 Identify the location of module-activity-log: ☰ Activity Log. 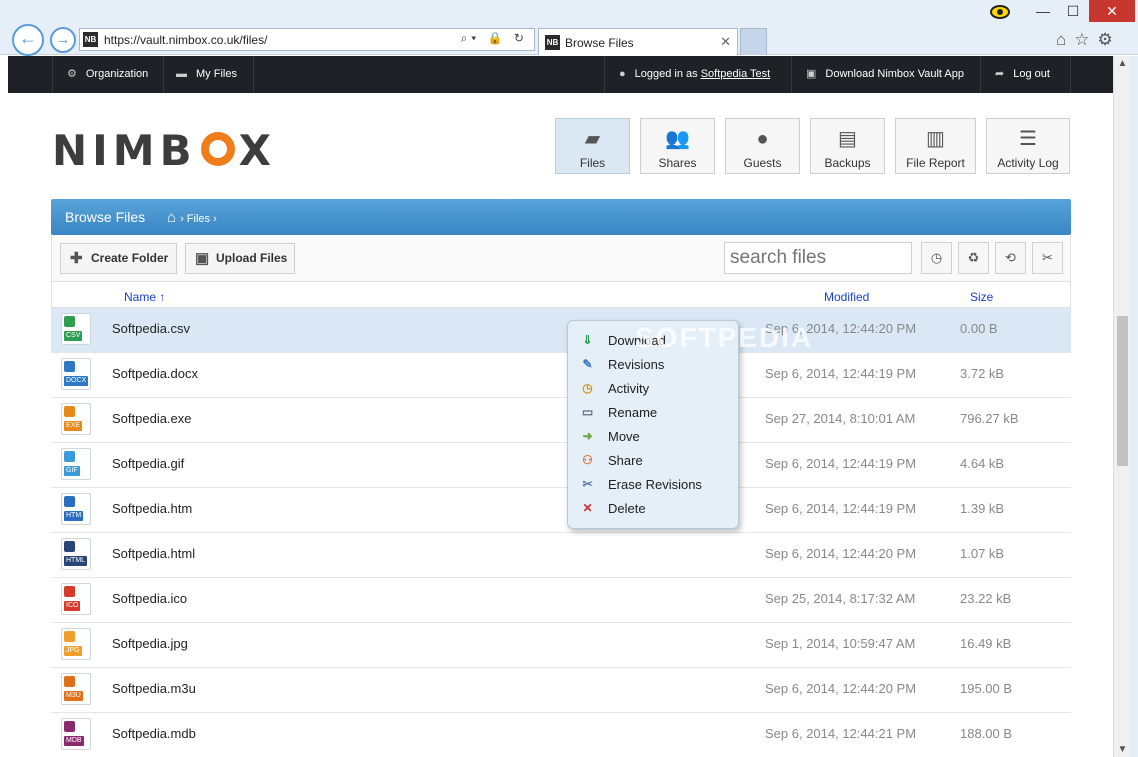
(1028, 146).